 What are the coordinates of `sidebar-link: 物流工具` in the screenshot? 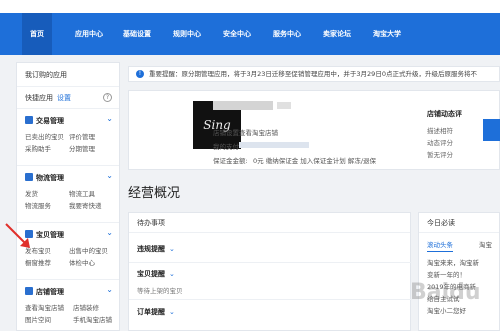 It's located at (82, 193).